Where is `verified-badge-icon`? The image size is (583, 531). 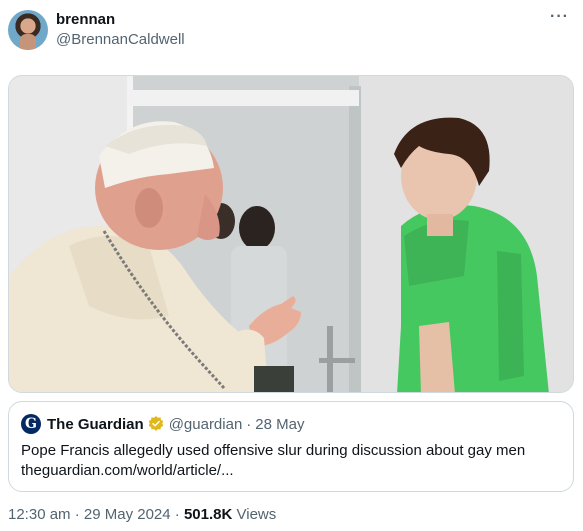 verified-badge-icon is located at coordinates (155, 423).